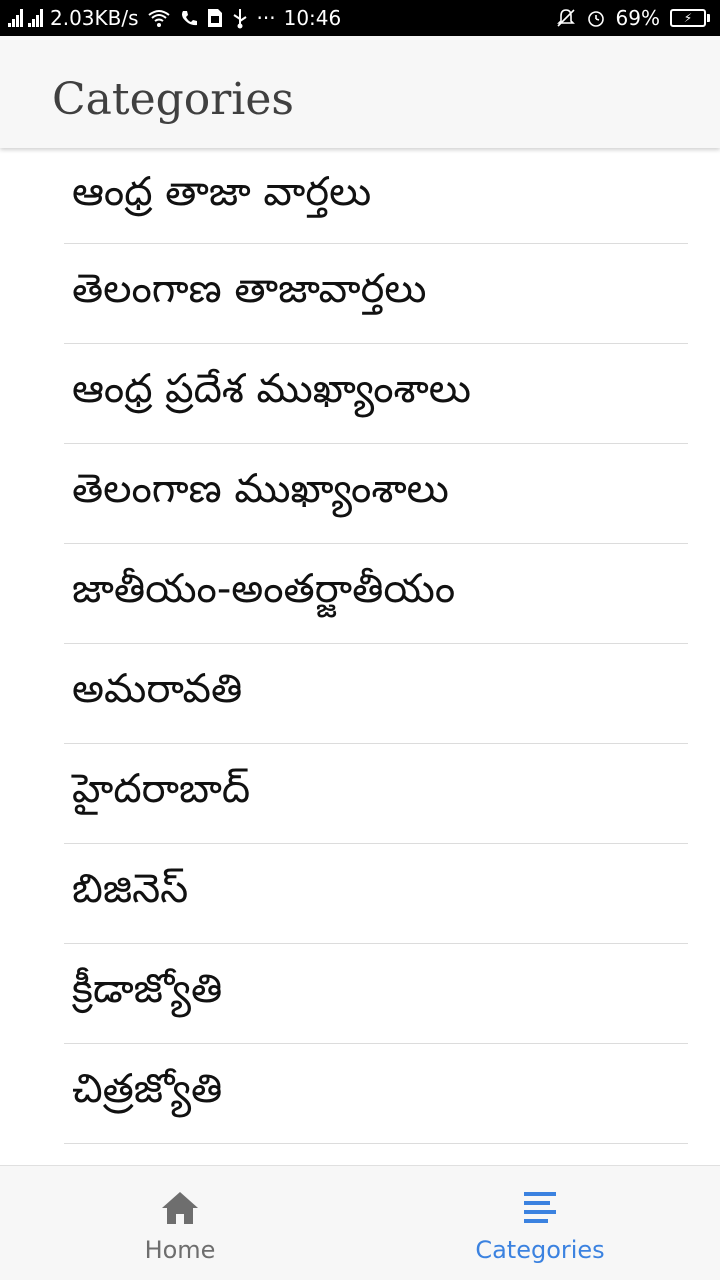 Image resolution: width=720 pixels, height=1280 pixels. Describe the element at coordinates (161, 788) in the screenshot. I see `category-label: హైదరాబాద్` at that location.